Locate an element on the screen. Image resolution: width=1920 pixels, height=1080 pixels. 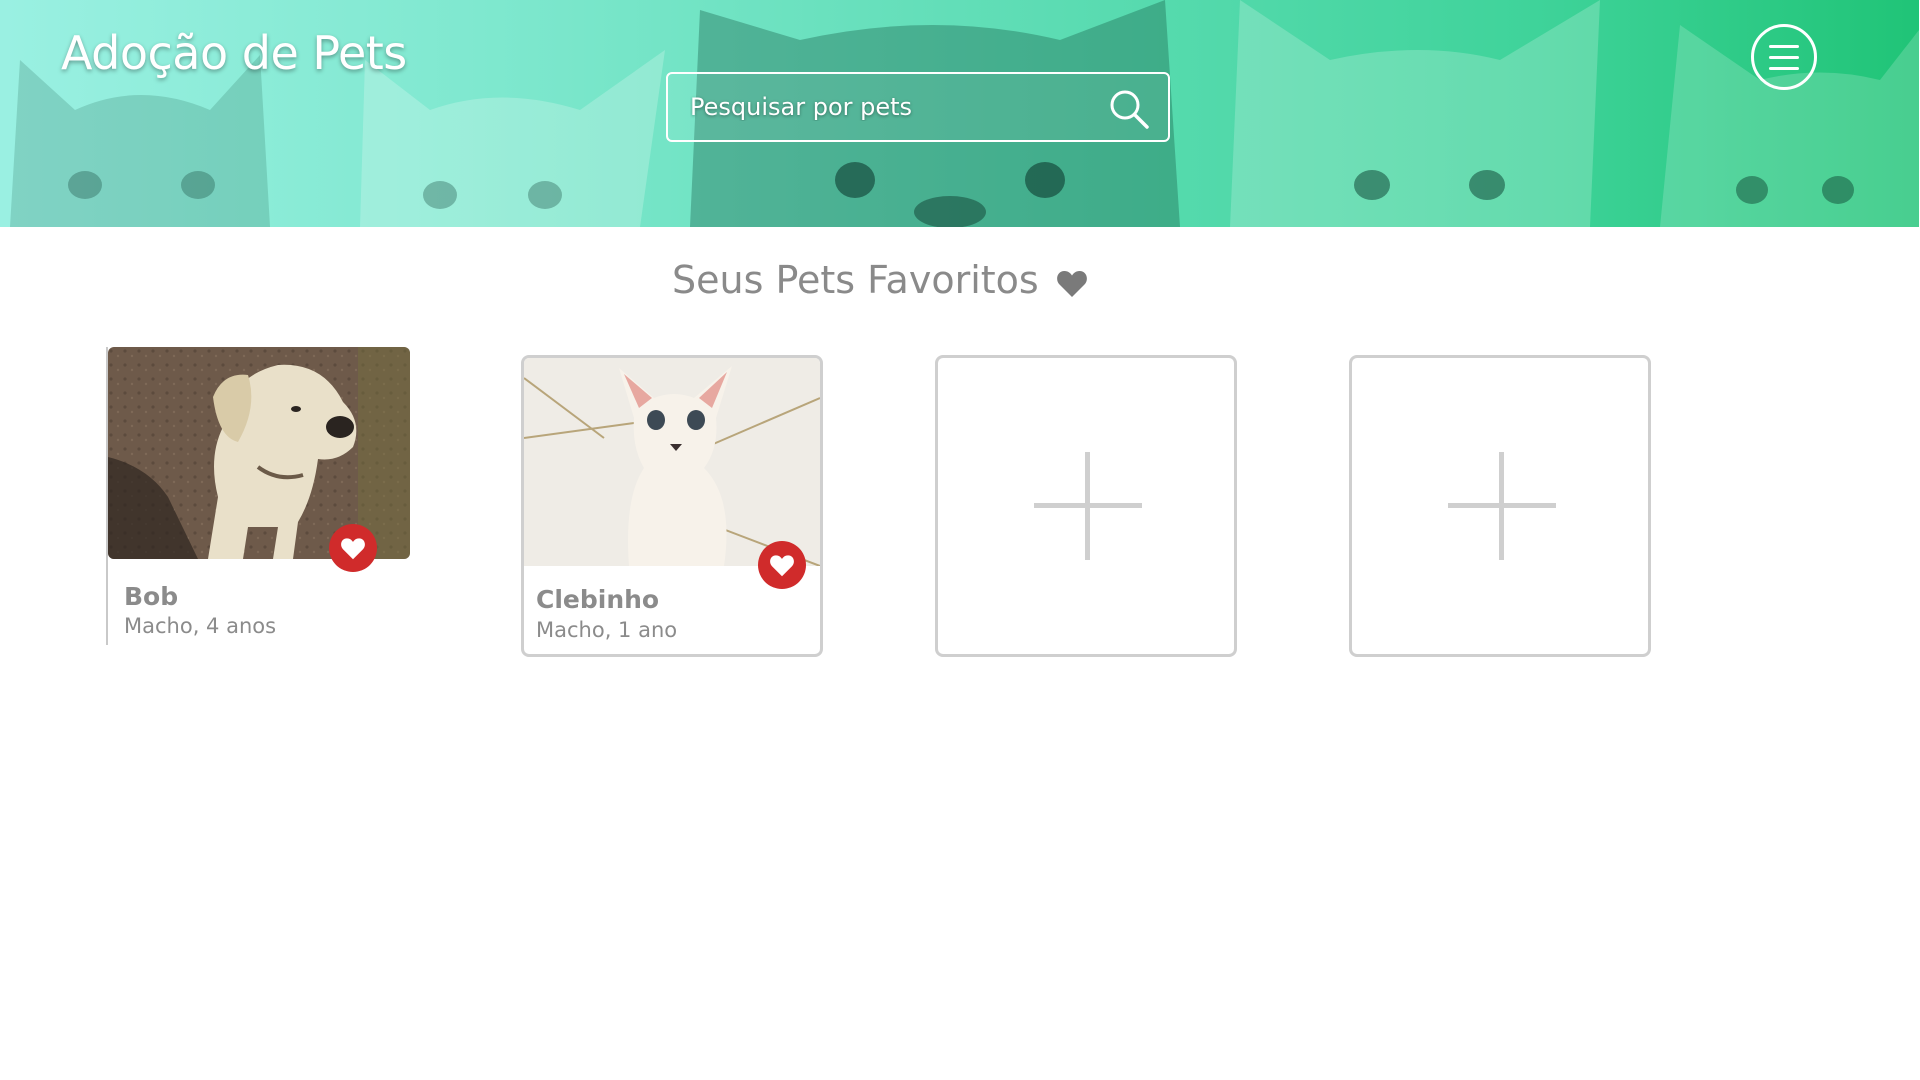
pet-card-clebinho: Clebinho Macho, 1 ano is located at coordinates (672, 506).